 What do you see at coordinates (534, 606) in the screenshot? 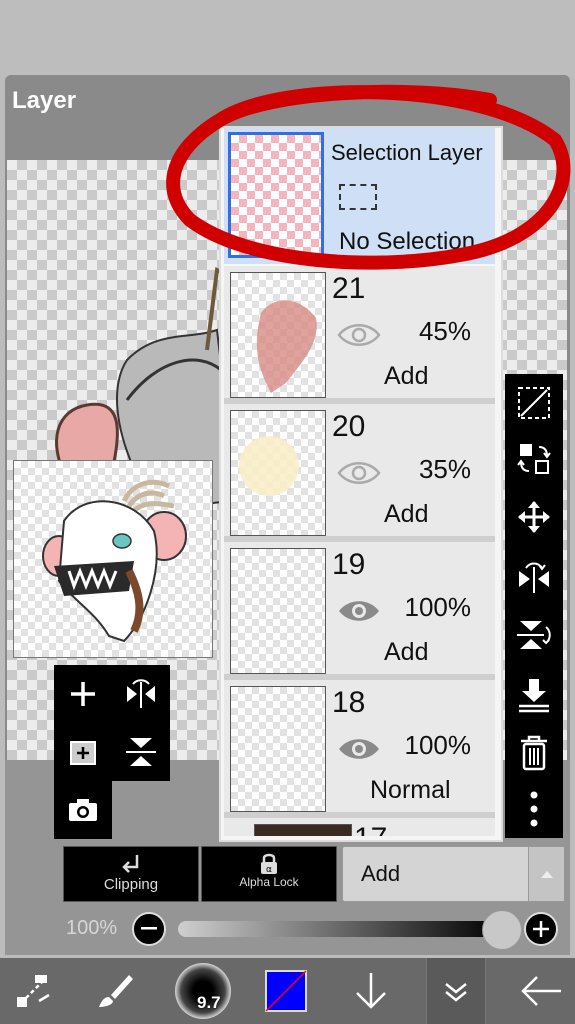
I see `right-toolbar` at bounding box center [534, 606].